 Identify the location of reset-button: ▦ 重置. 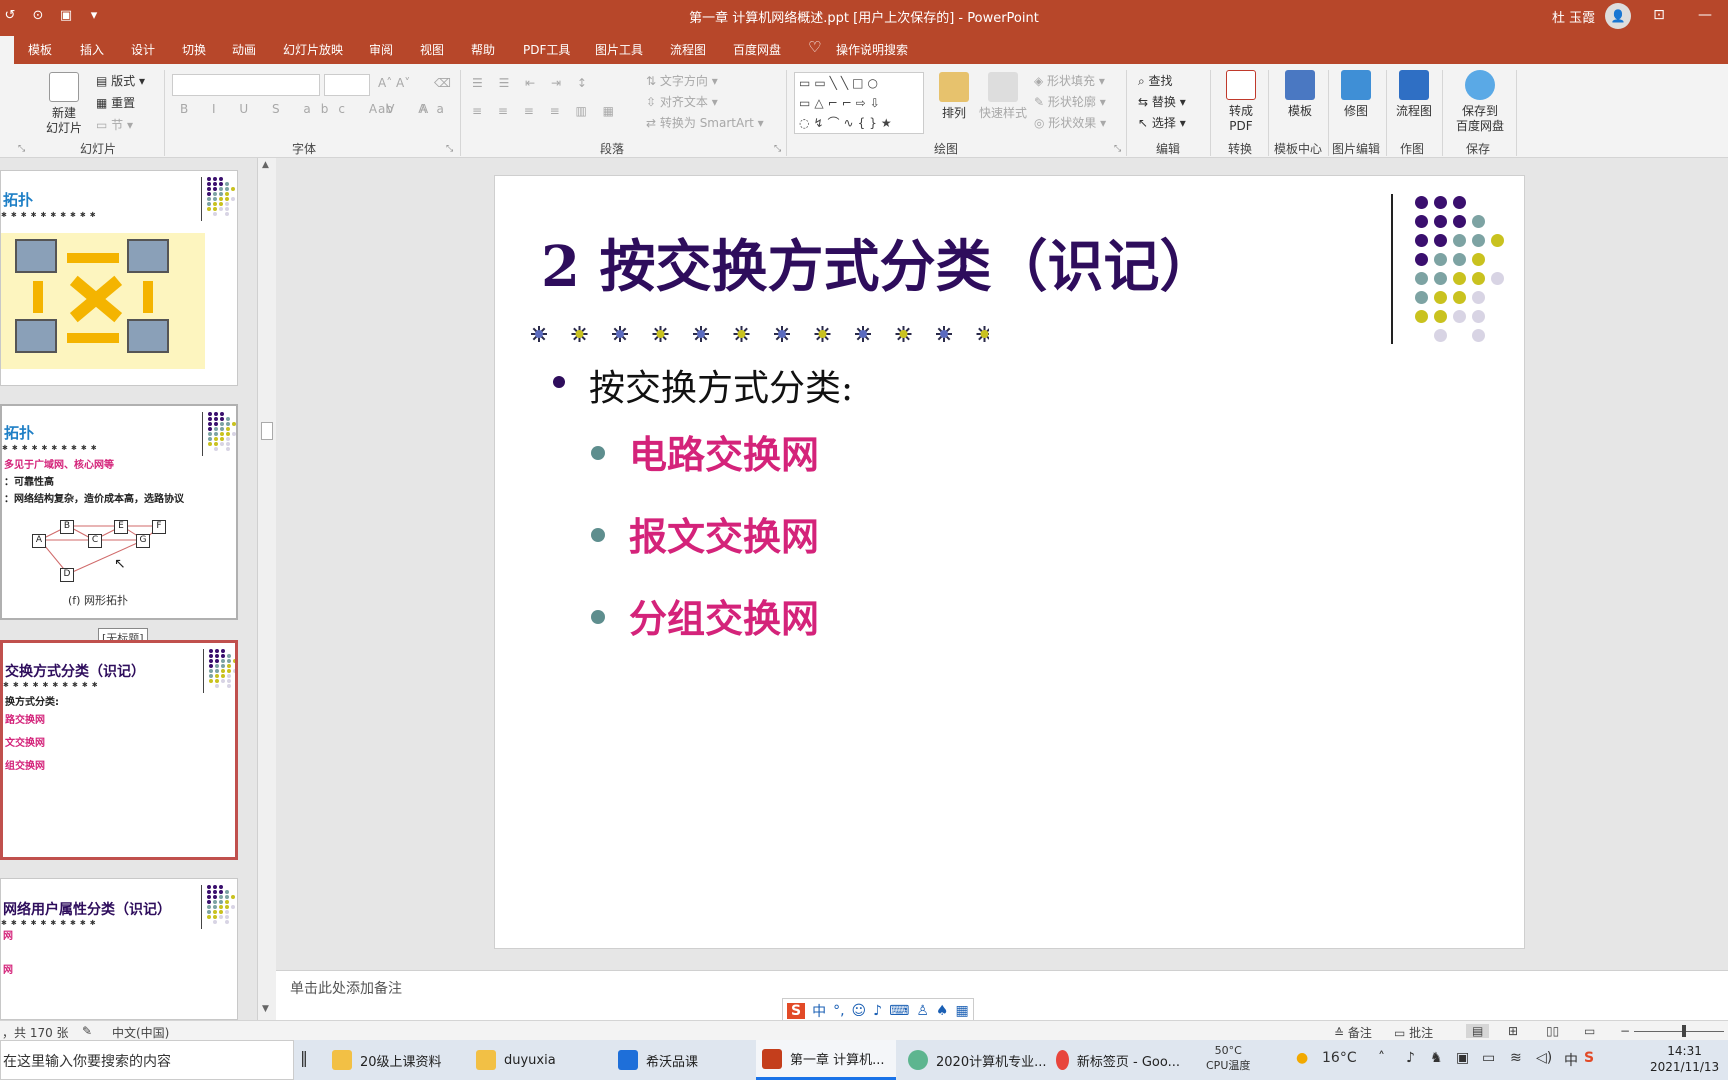
(115, 102).